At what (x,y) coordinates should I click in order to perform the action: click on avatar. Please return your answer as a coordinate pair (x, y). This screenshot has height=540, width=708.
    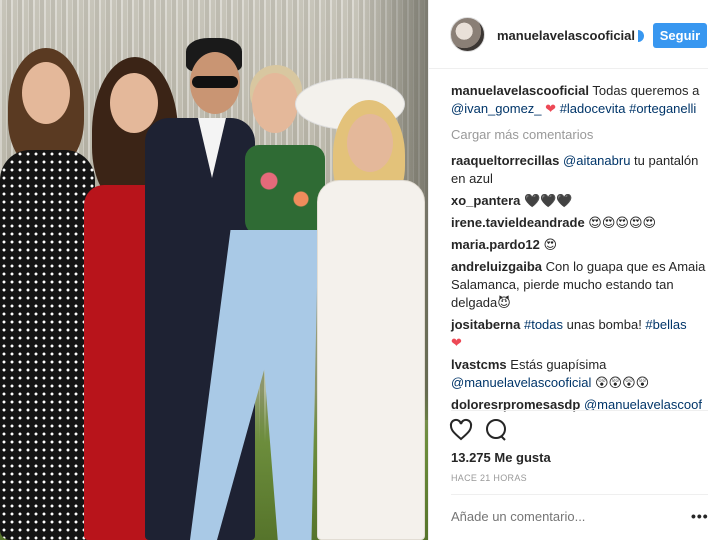
    Looking at the image, I should click on (467, 34).